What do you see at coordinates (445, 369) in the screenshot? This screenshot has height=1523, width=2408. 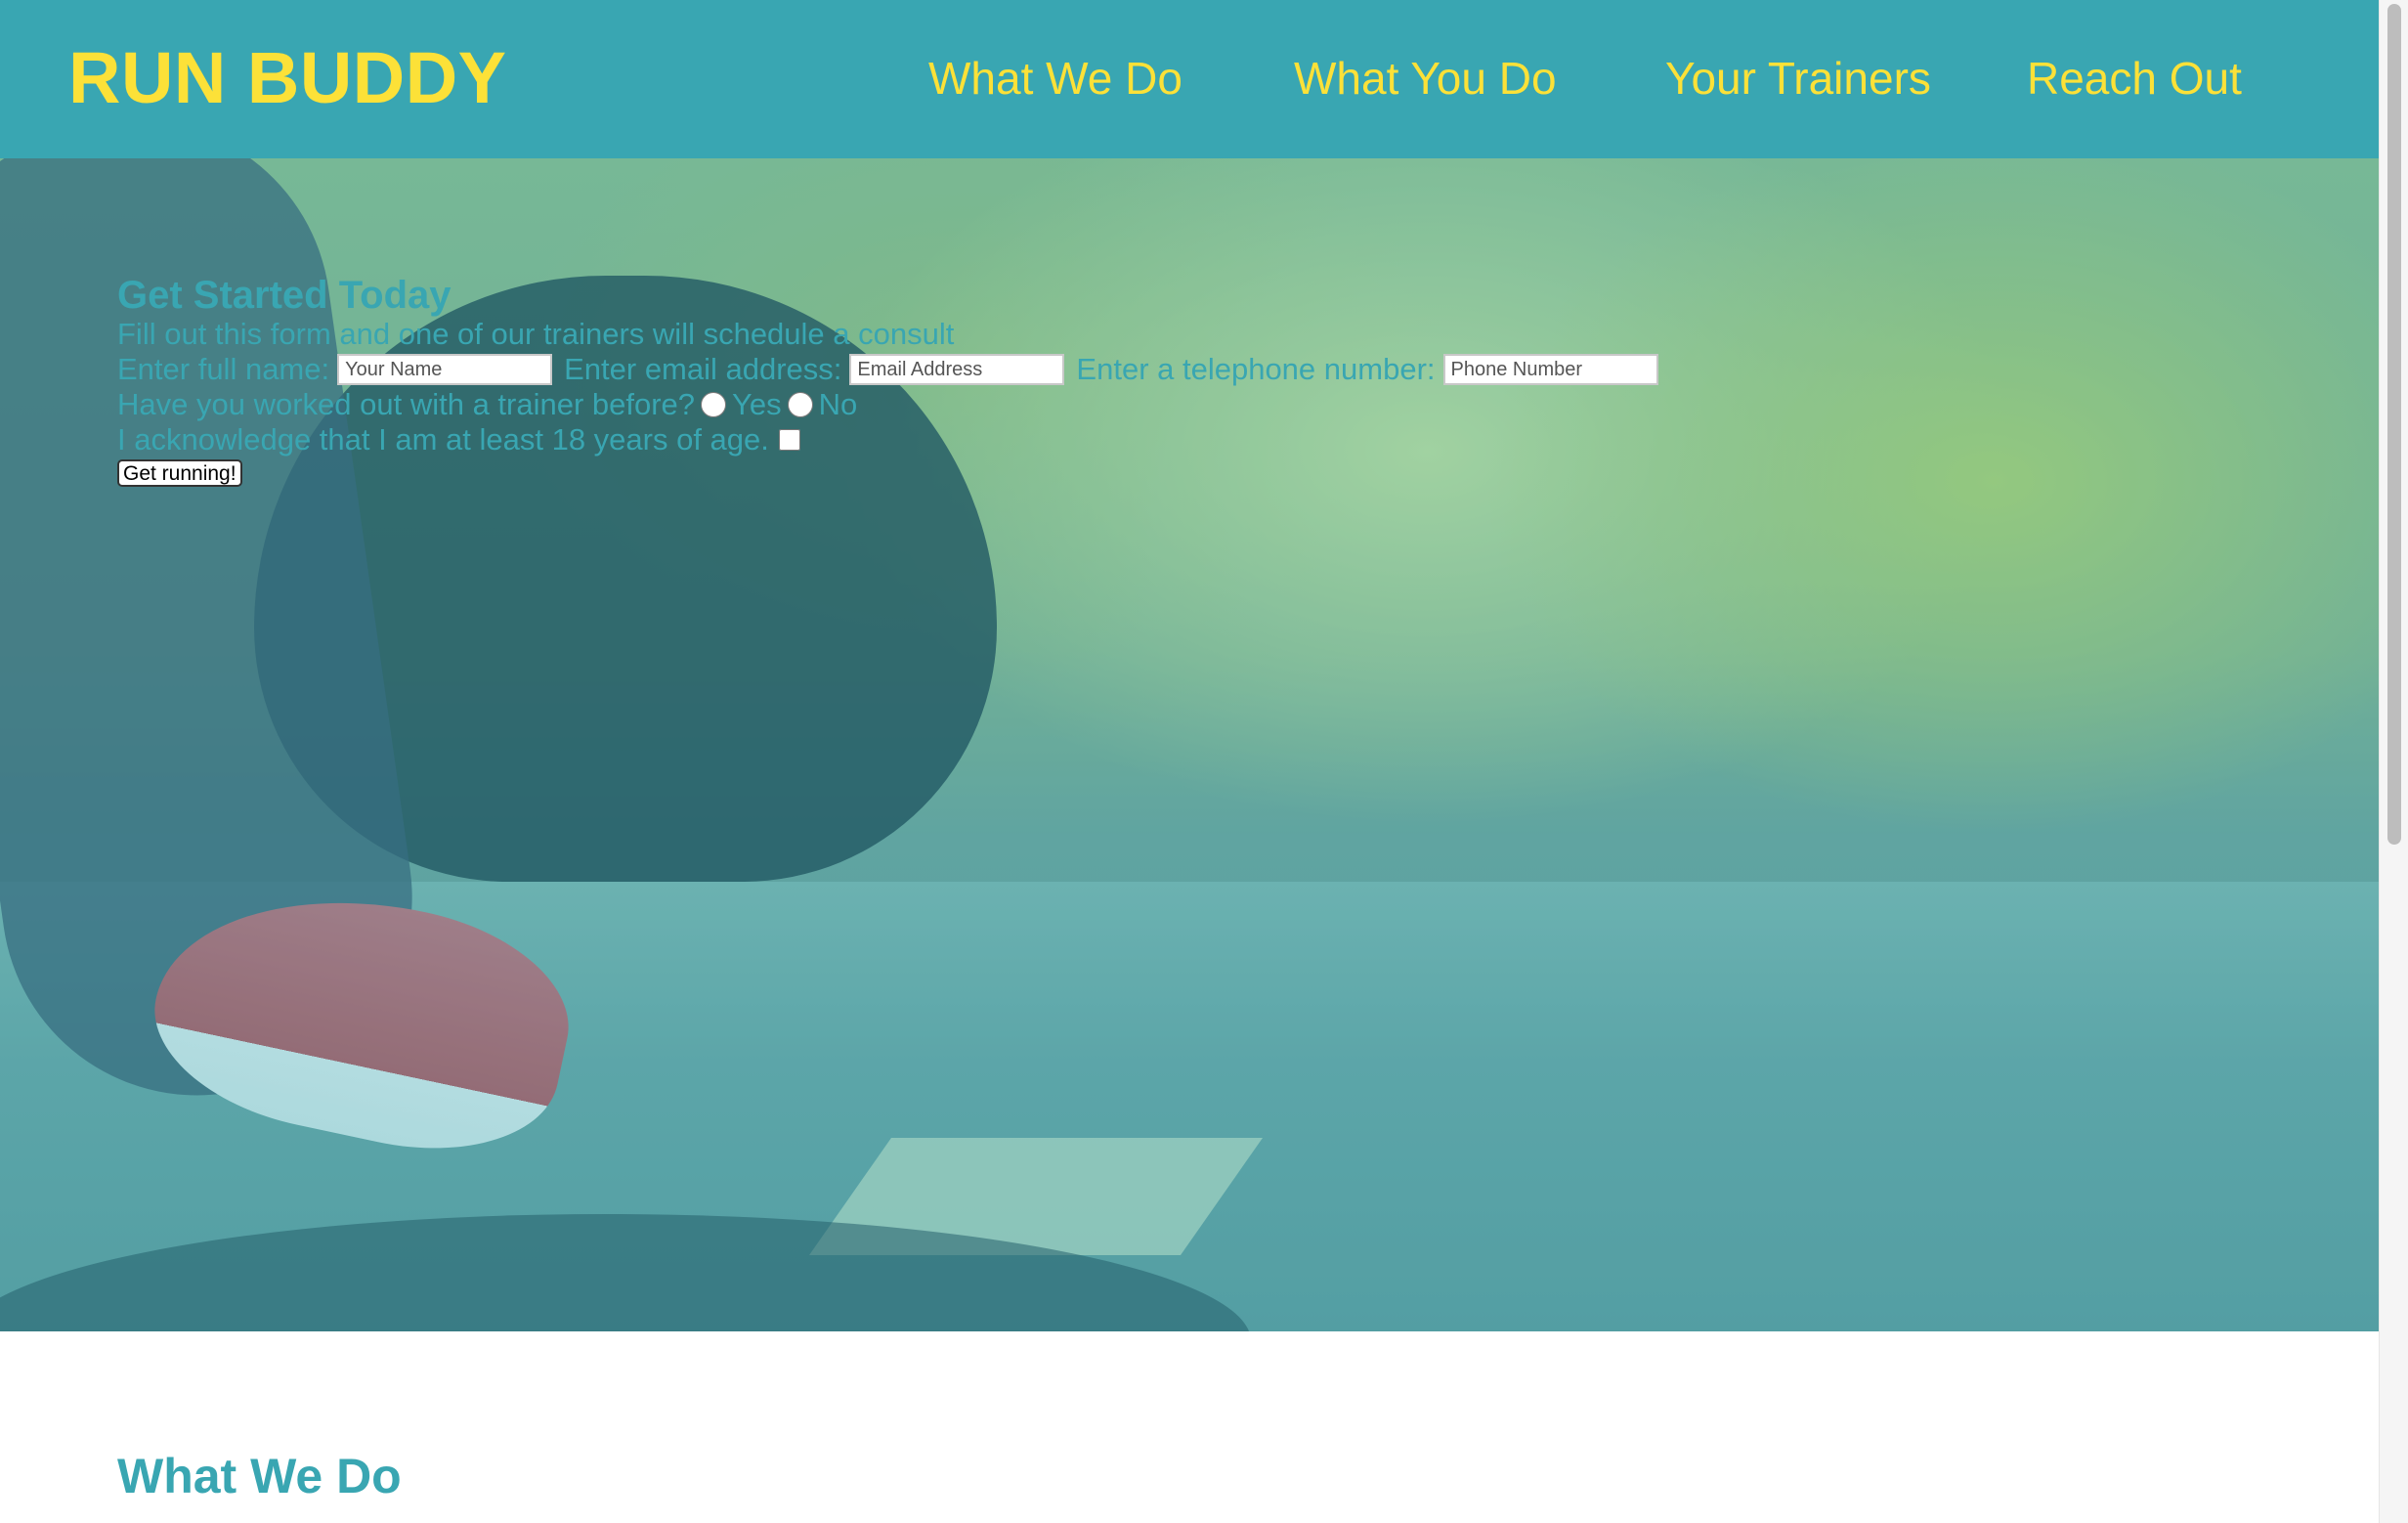 I see `name-input` at bounding box center [445, 369].